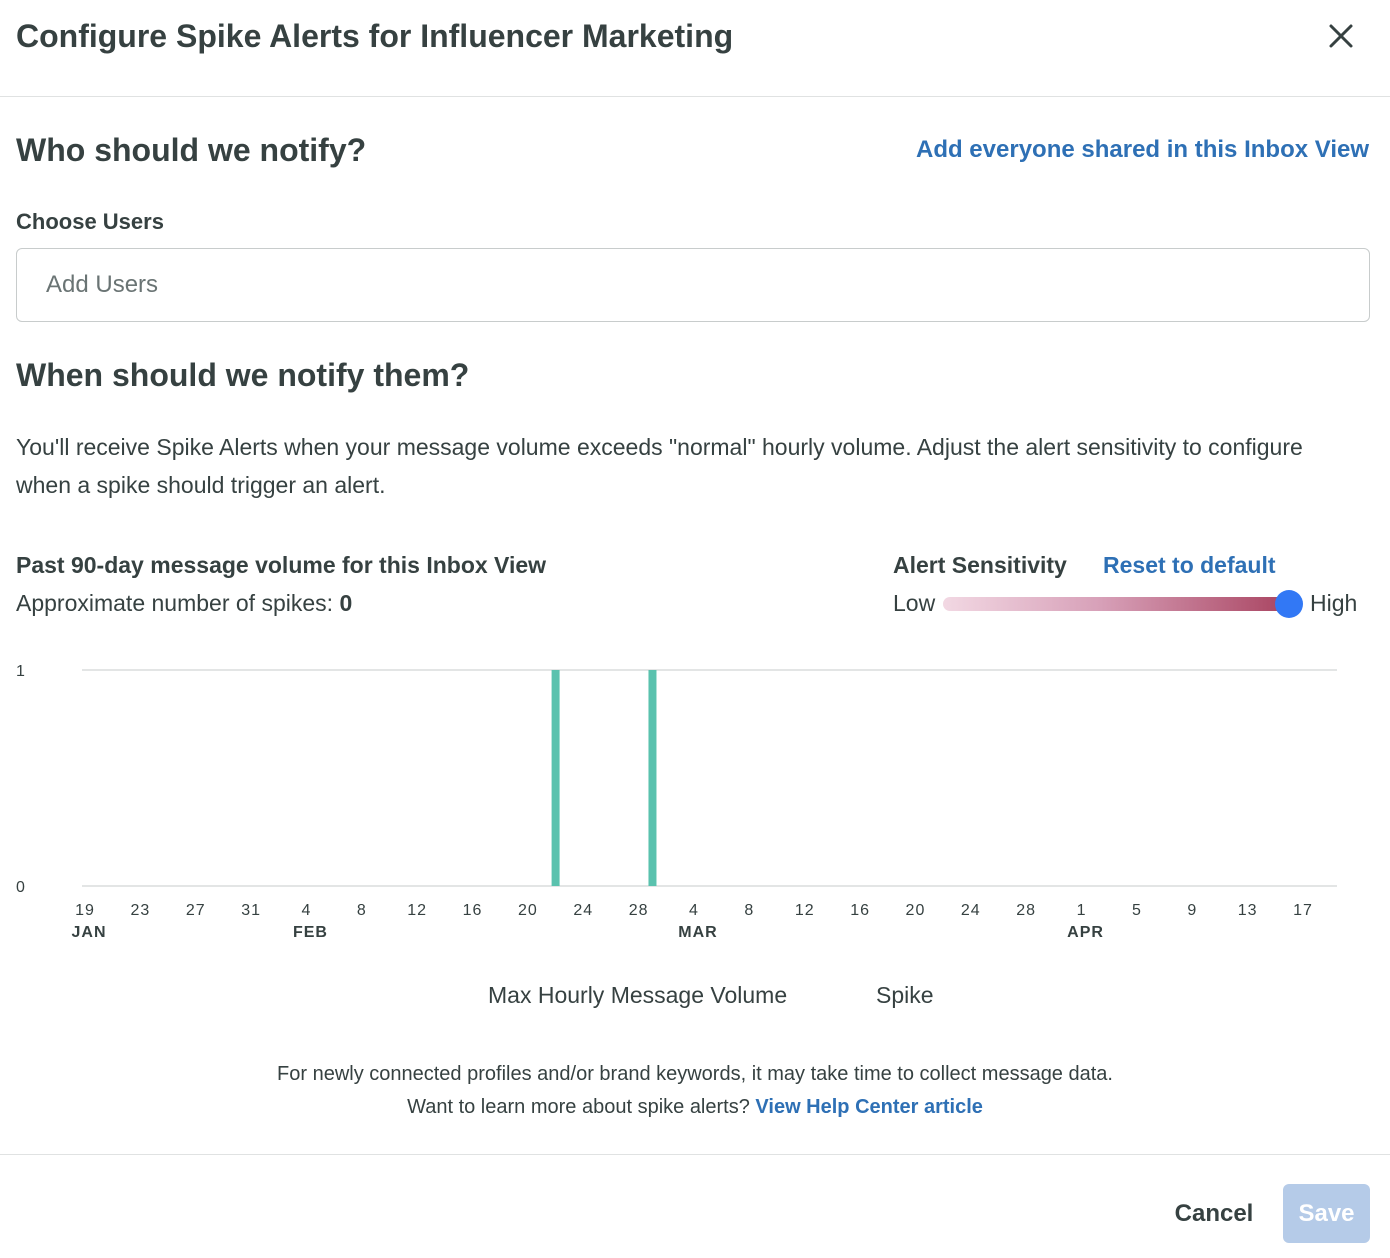 This screenshot has height=1258, width=1390. I want to click on add-users-input, so click(693, 285).